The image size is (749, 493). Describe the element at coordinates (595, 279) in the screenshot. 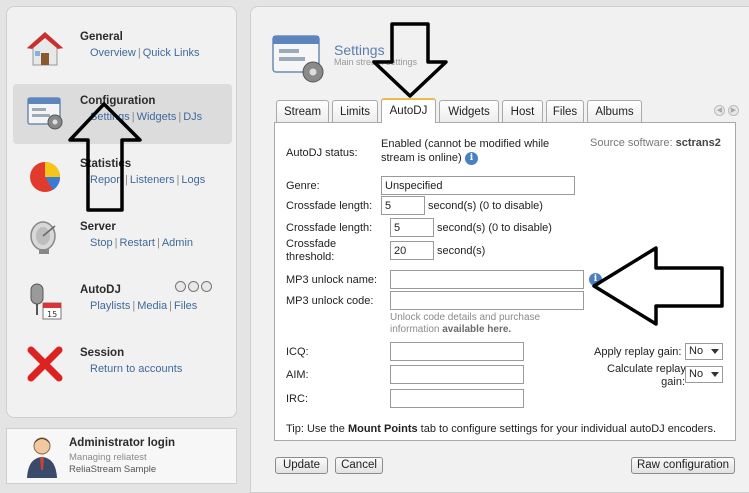

I see `mp3-unlock-info-icon: i` at that location.